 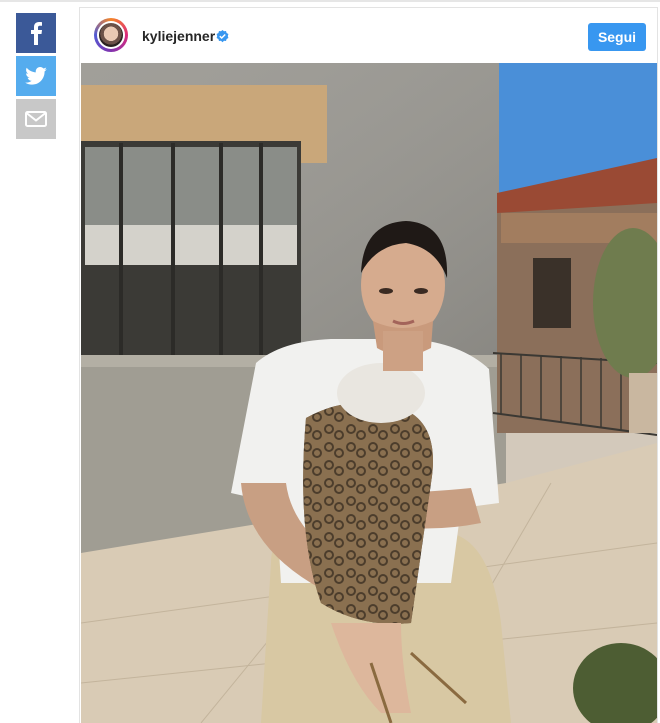 I want to click on envelope-icon, so click(x=36, y=119).